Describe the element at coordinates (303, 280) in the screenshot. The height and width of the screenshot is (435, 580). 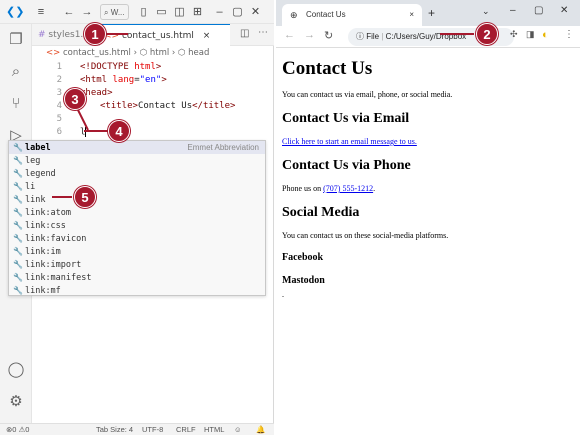
I see `mastodon-heading: Mastodon` at that location.